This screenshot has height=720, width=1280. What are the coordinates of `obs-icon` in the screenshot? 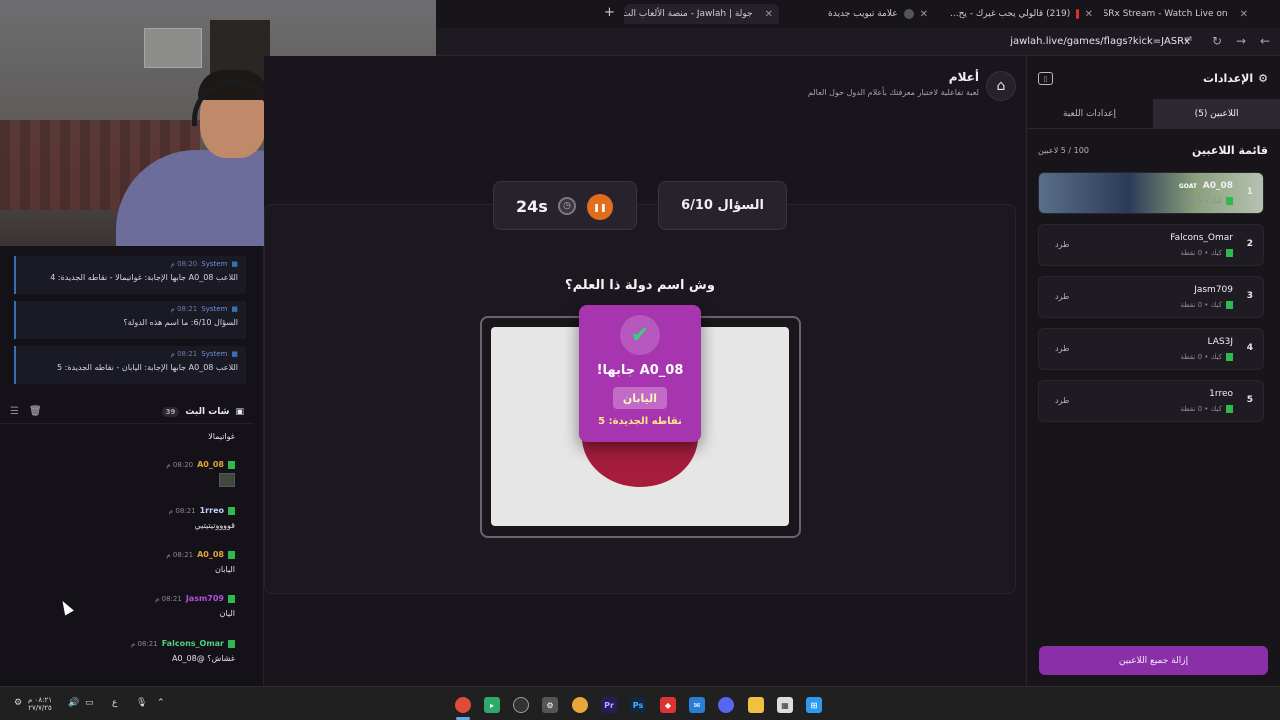 It's located at (521, 705).